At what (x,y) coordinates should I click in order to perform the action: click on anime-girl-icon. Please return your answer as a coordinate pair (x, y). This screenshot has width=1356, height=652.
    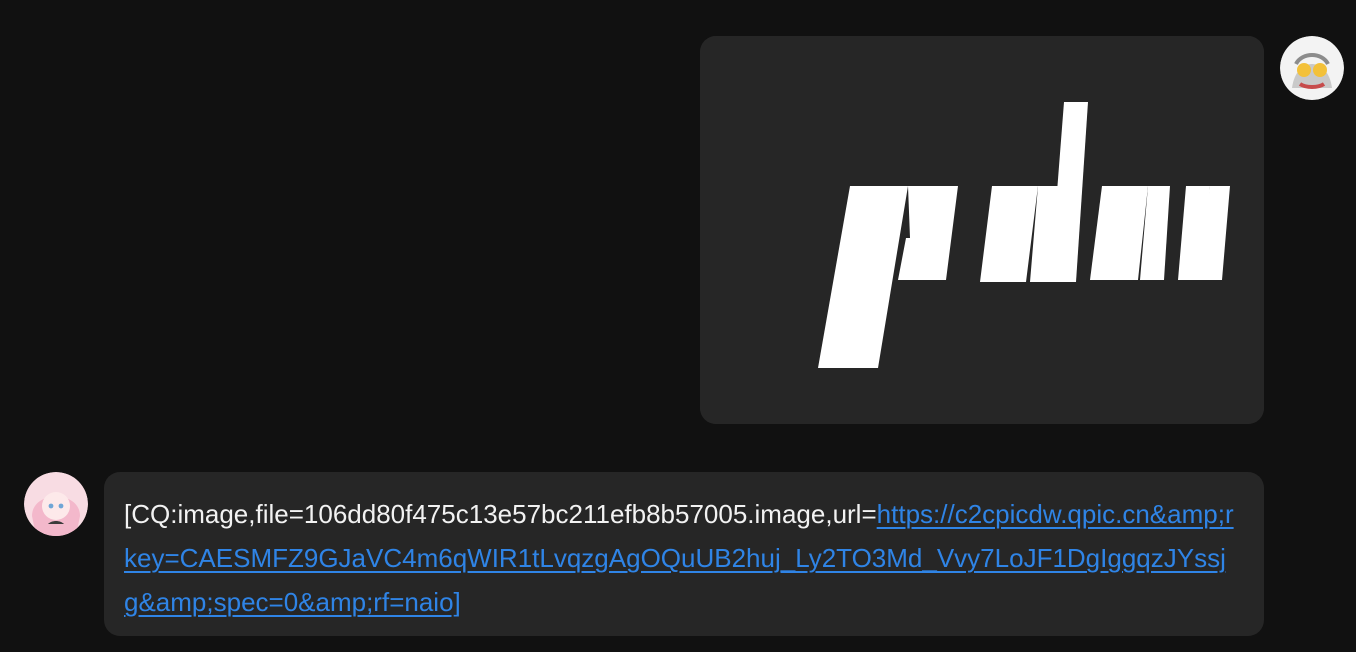
    Looking at the image, I should click on (56, 504).